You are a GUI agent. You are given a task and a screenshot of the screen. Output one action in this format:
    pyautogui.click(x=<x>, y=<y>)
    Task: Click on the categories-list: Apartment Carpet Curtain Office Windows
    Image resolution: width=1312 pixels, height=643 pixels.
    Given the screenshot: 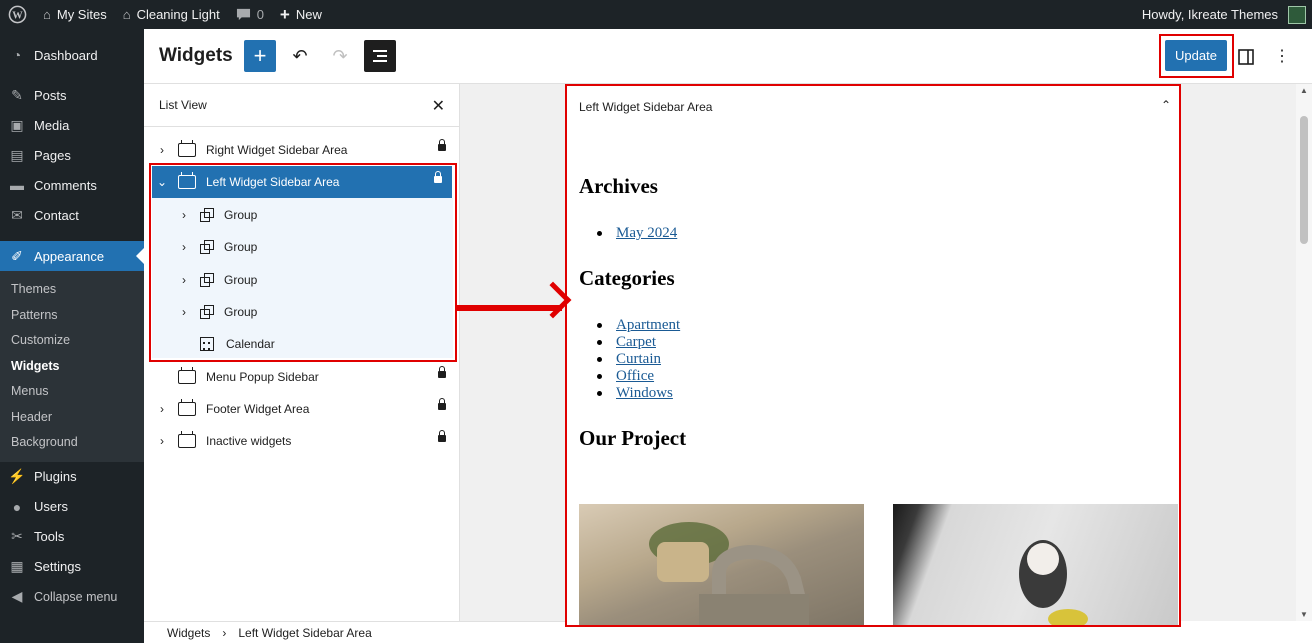 What is the action you would take?
    pyautogui.click(x=638, y=359)
    